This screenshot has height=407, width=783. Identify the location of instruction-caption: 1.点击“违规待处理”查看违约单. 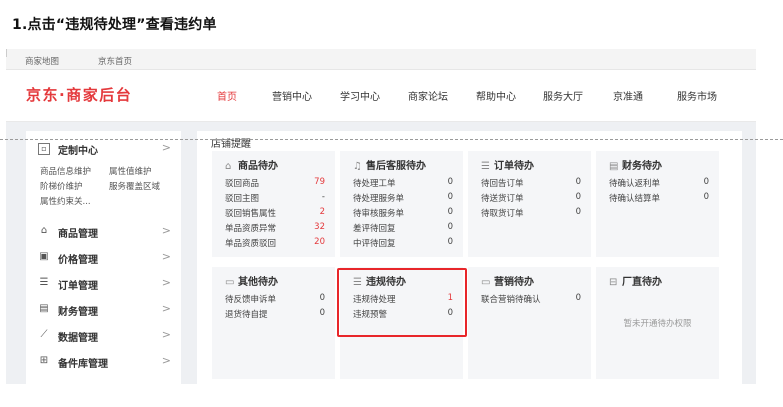
(114, 25).